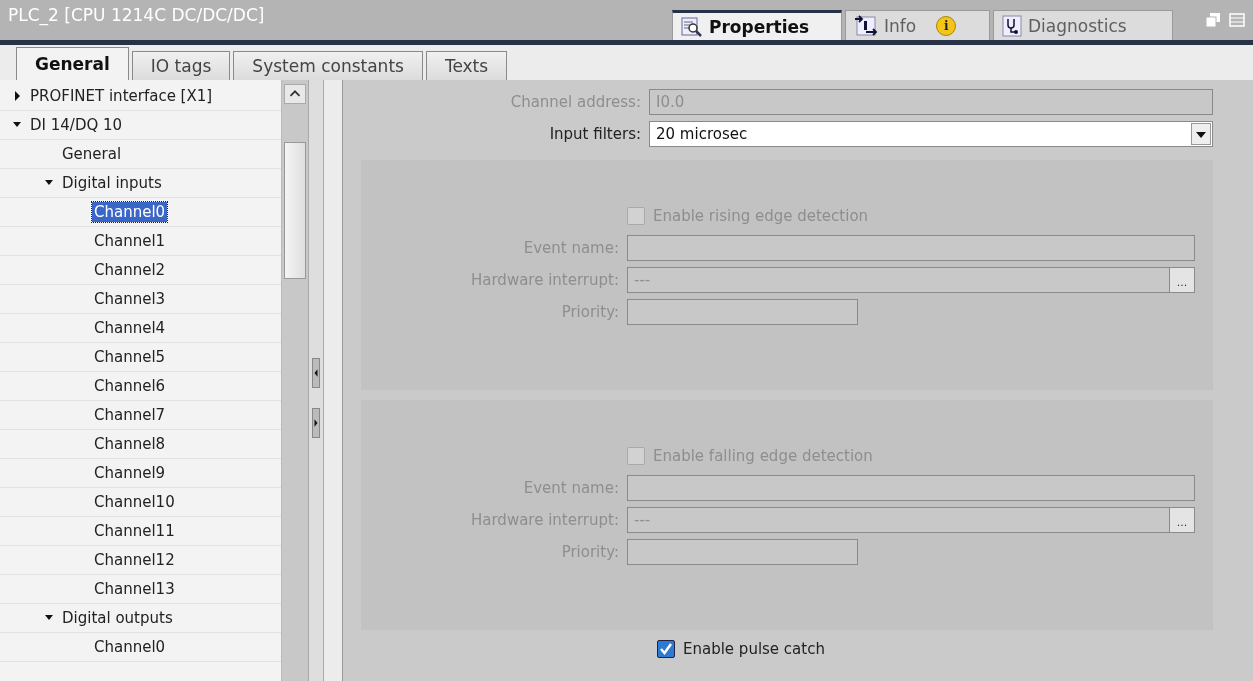 The width and height of the screenshot is (1253, 681). Describe the element at coordinates (130, 270) in the screenshot. I see `tree-item: Channel2` at that location.